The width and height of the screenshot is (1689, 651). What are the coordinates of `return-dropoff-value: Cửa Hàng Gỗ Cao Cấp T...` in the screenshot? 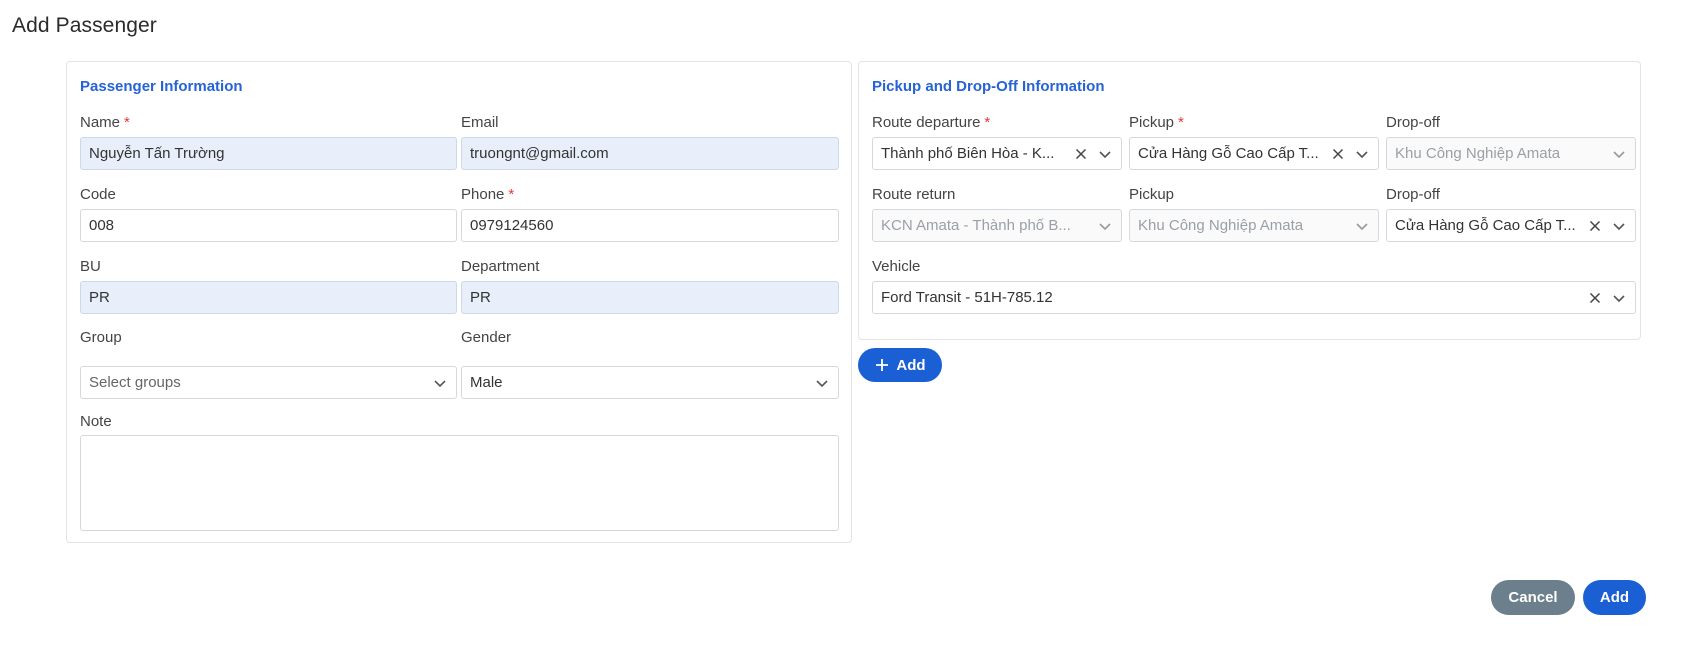 It's located at (1485, 225).